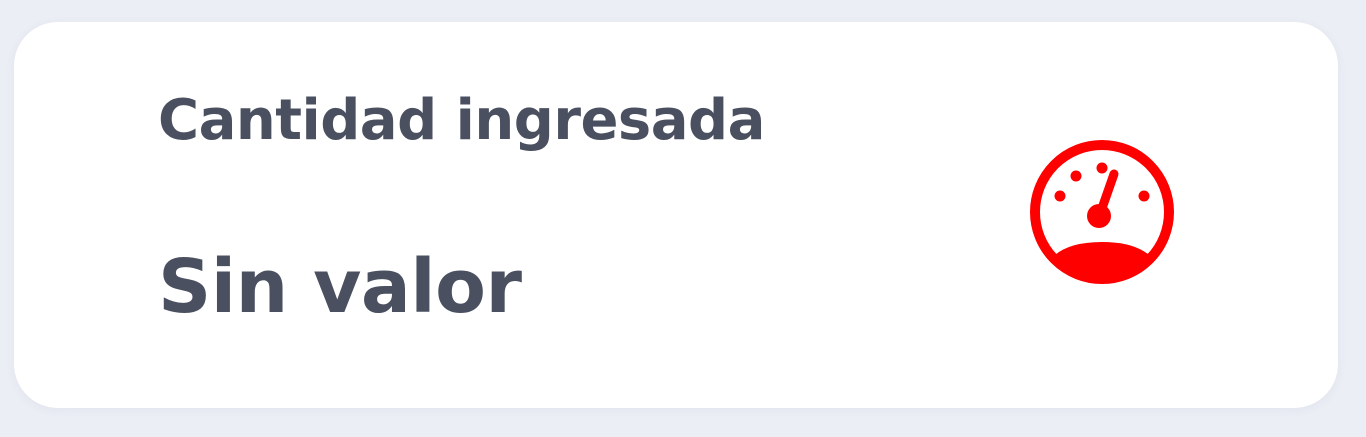  Describe the element at coordinates (1102, 212) in the screenshot. I see `speedometer-icon` at that location.